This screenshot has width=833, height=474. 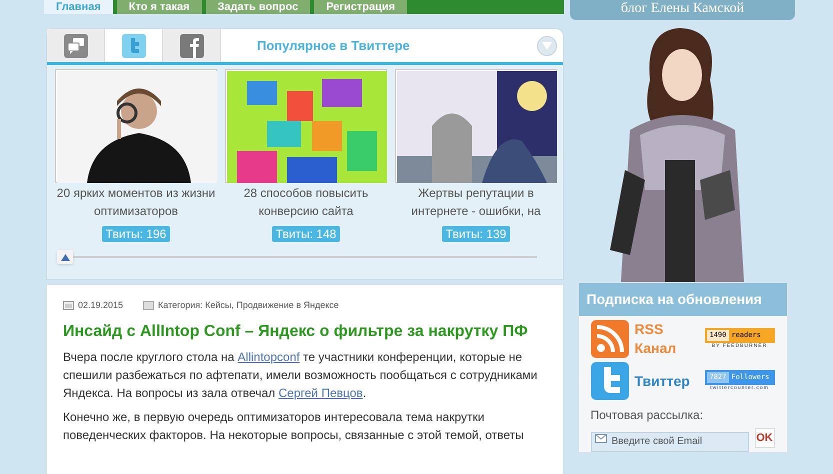 I want to click on channel-link: Твиттер, so click(x=669, y=381).